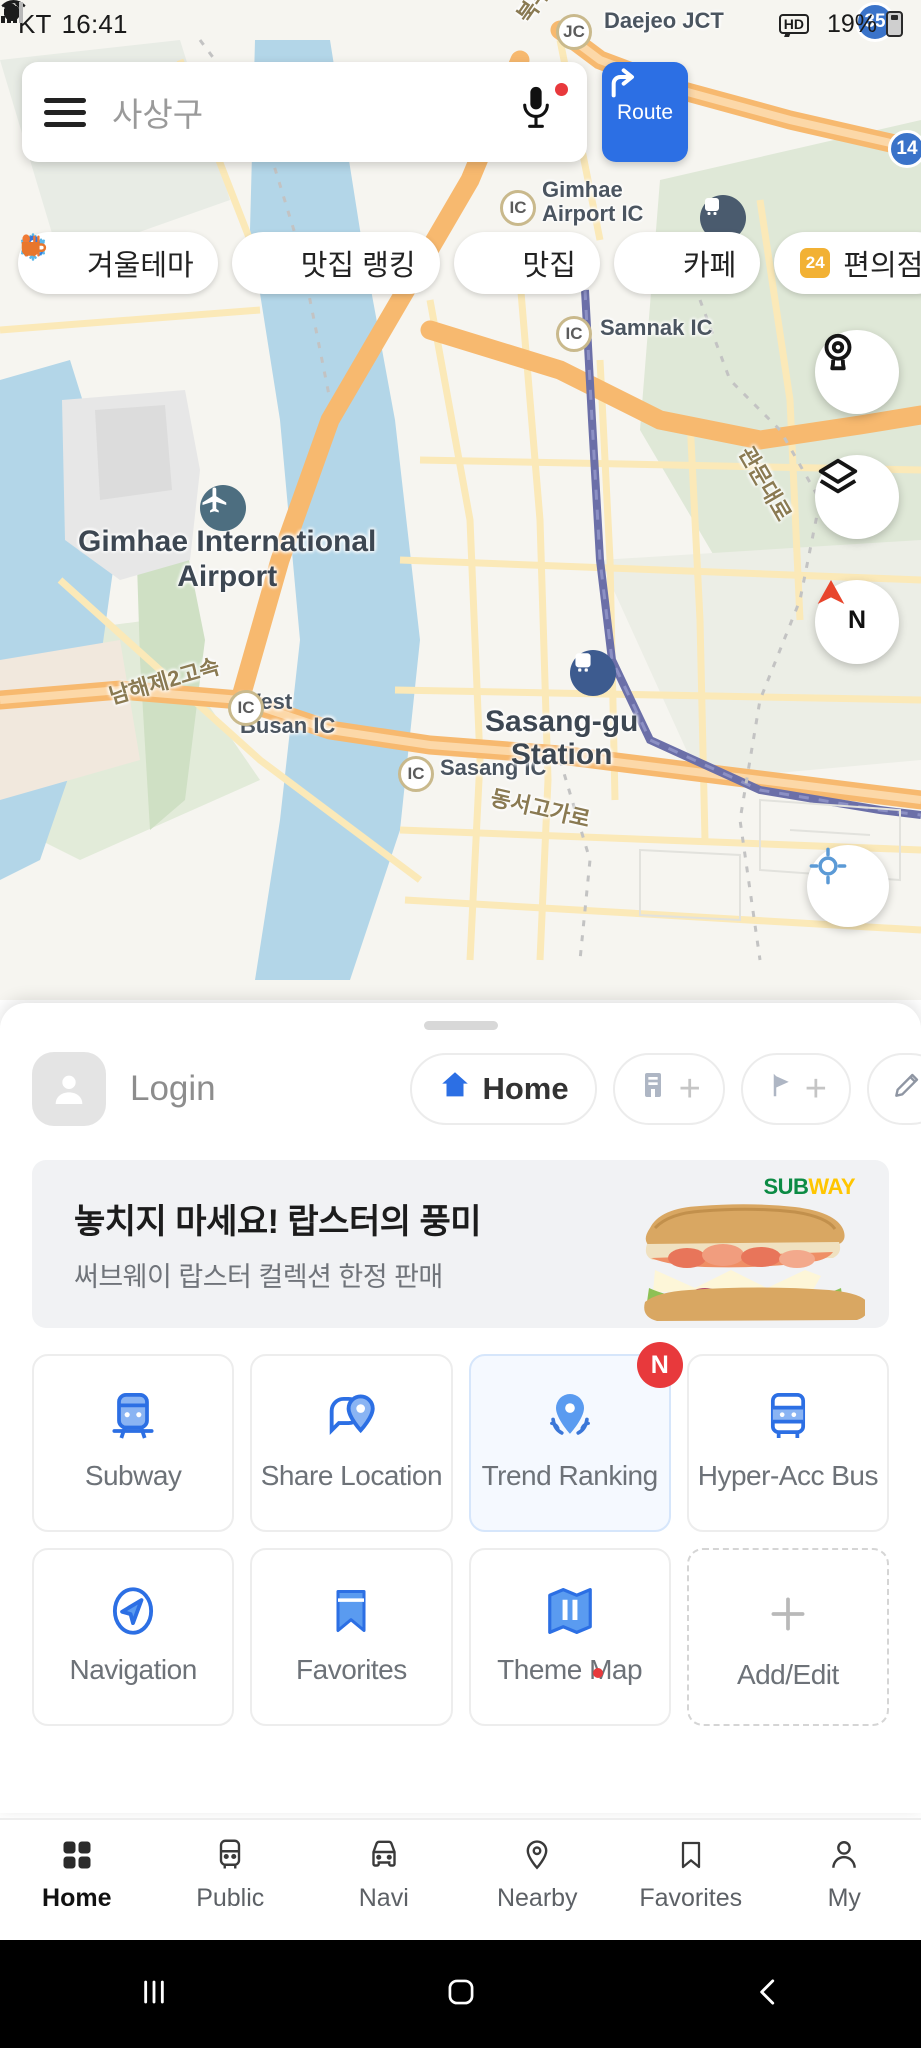 The width and height of the screenshot is (921, 2048). What do you see at coordinates (223, 508) in the screenshot?
I see `airport-poi-icon` at bounding box center [223, 508].